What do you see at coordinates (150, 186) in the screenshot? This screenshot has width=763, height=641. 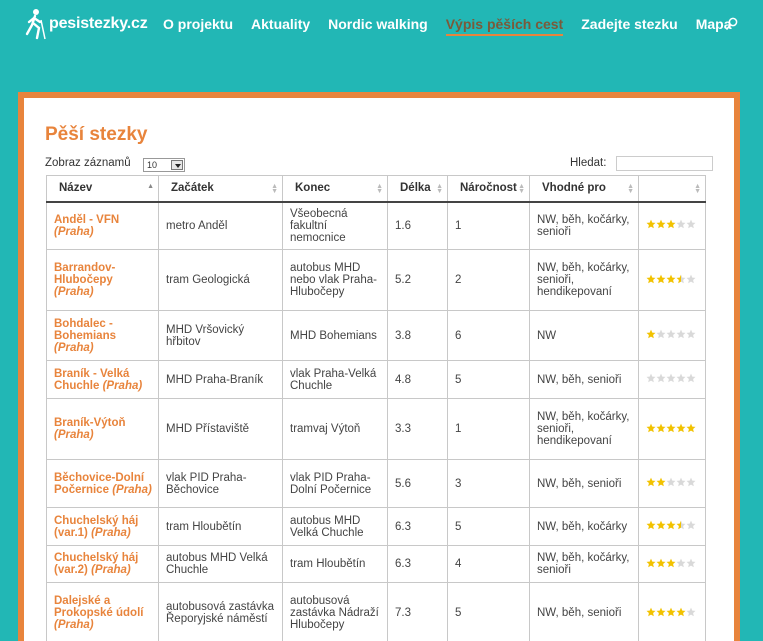 I see `sort-asc-icon: ▲` at bounding box center [150, 186].